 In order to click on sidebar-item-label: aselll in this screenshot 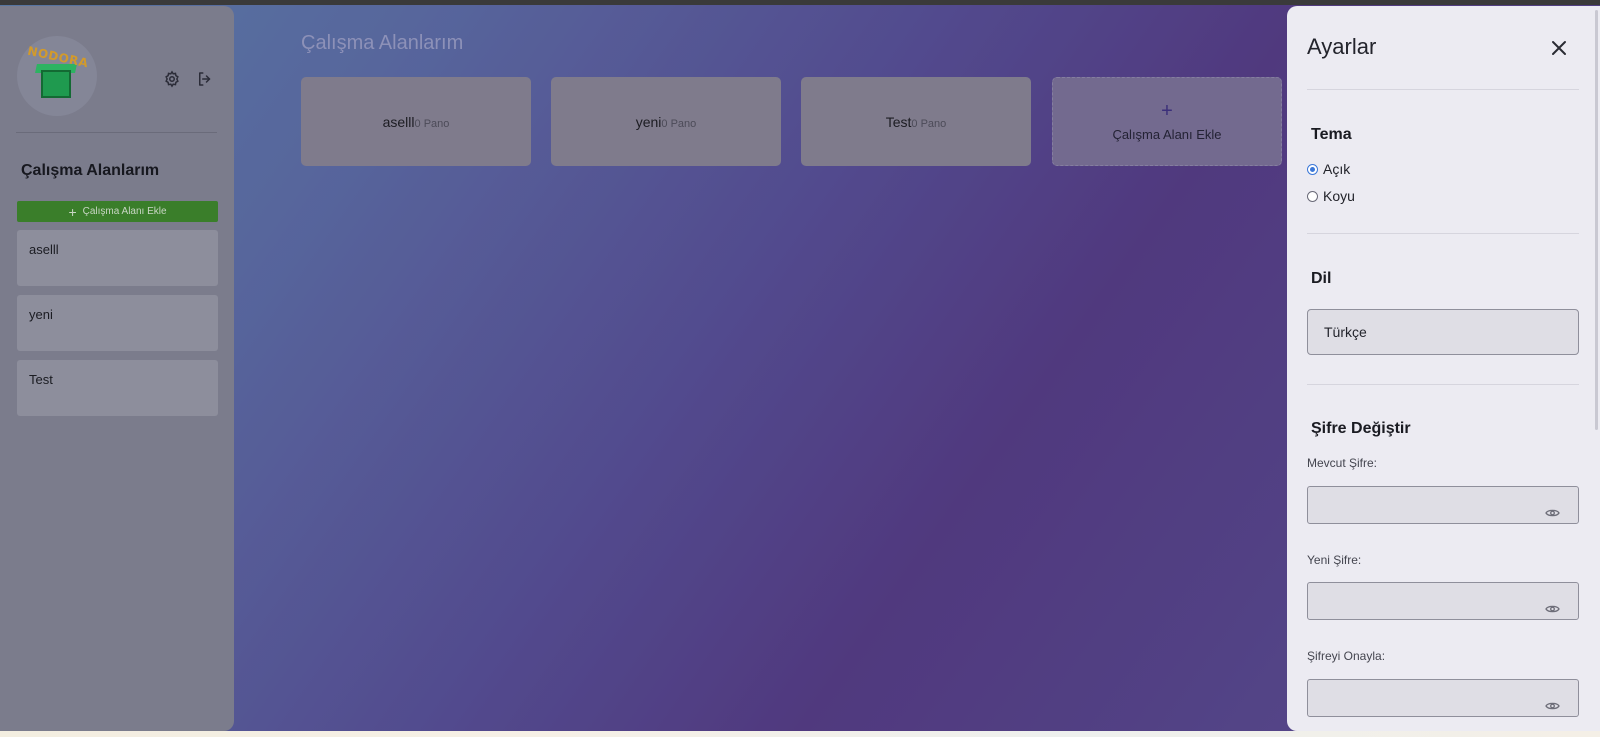, I will do `click(44, 249)`.